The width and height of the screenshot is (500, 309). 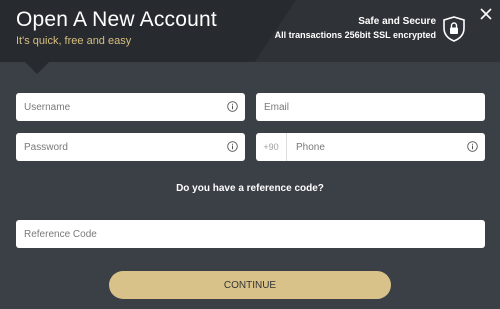 I want to click on password-input, so click(x=130, y=147).